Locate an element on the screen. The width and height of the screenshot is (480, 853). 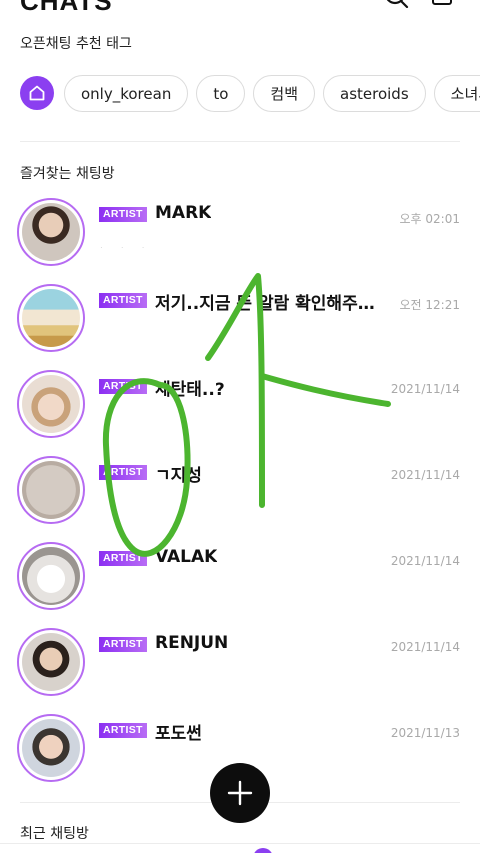
chat-room-row: ARTIST ㄱ지성 2021/11/14 is located at coordinates (240, 499).